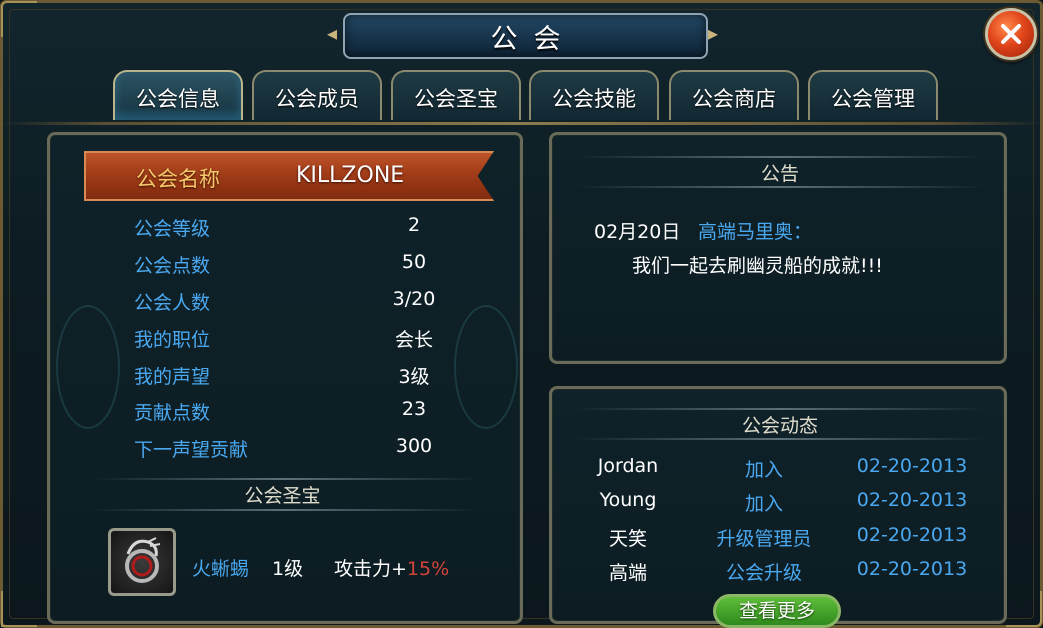  I want to click on ornament-decoration, so click(88, 367).